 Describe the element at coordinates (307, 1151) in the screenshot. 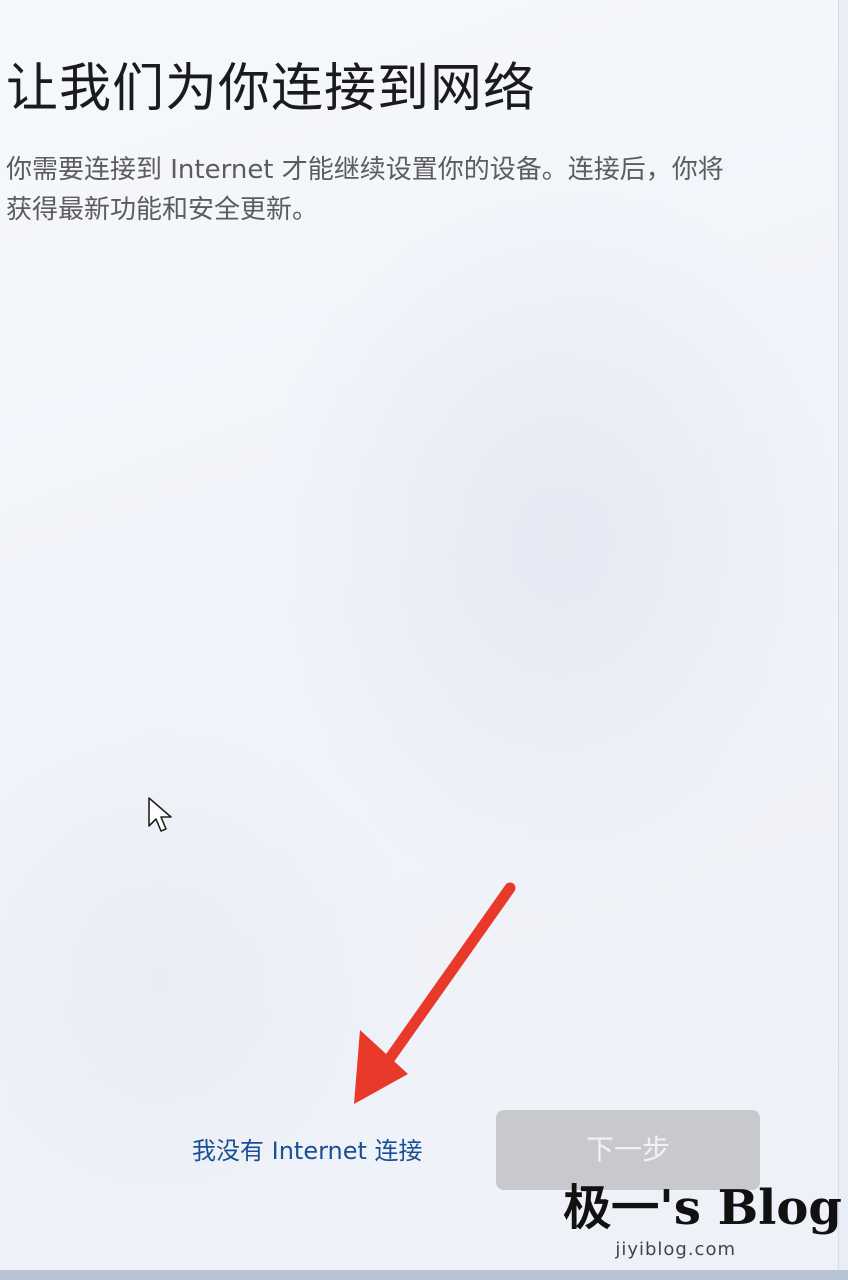

I see `no-internet-link: 我没有 Internet 连接` at that location.